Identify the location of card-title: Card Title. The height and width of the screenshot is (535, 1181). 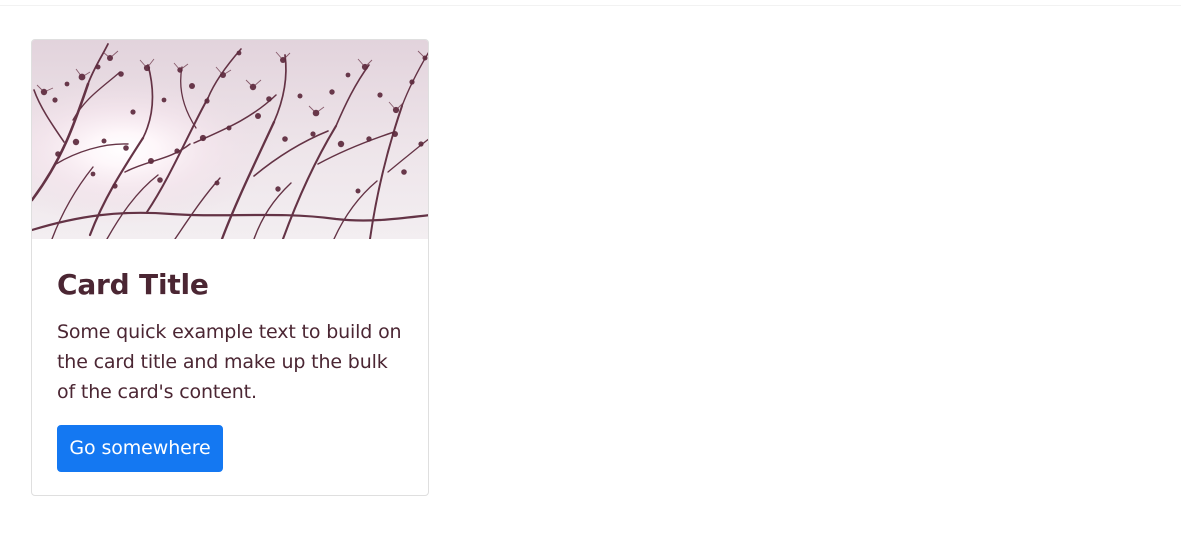
(133, 284).